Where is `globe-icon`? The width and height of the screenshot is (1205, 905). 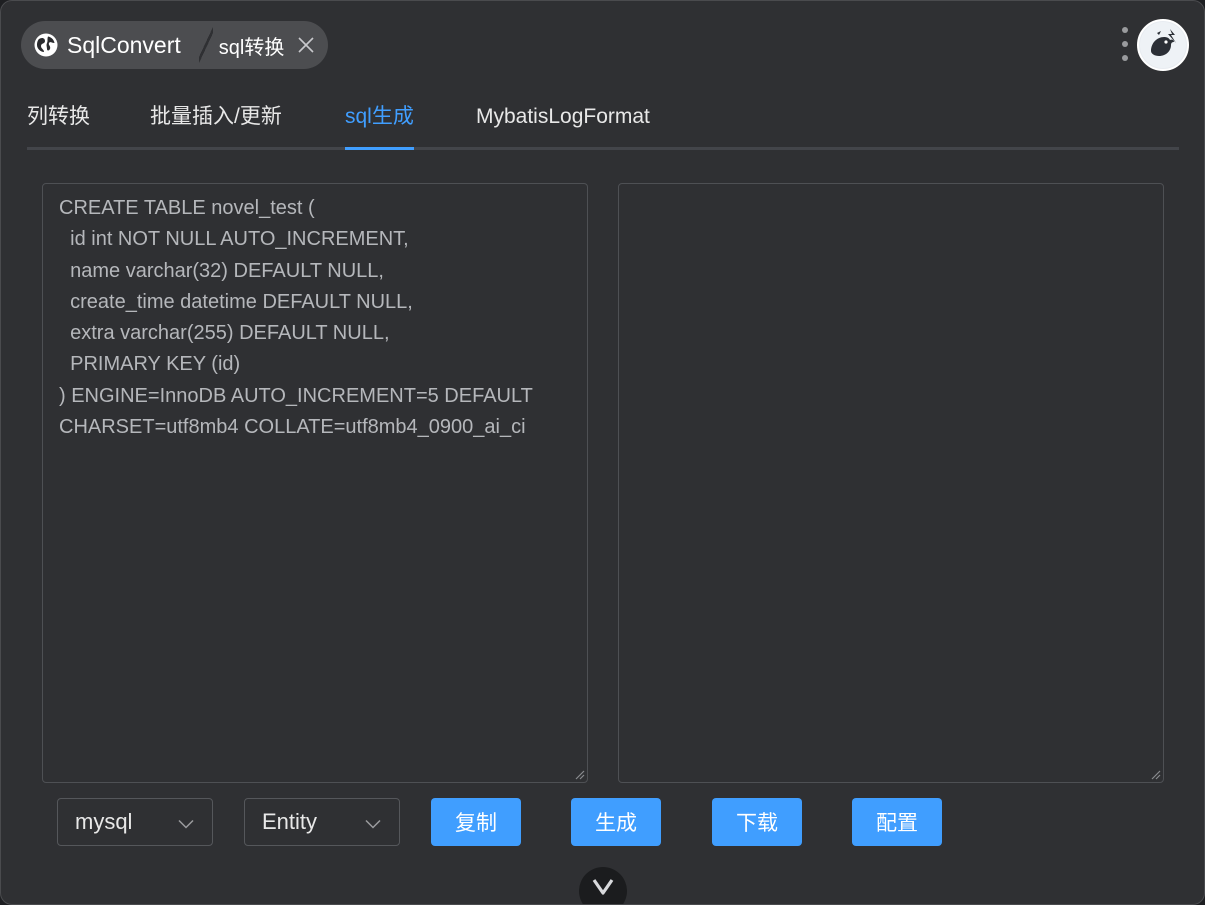
globe-icon is located at coordinates (46, 45).